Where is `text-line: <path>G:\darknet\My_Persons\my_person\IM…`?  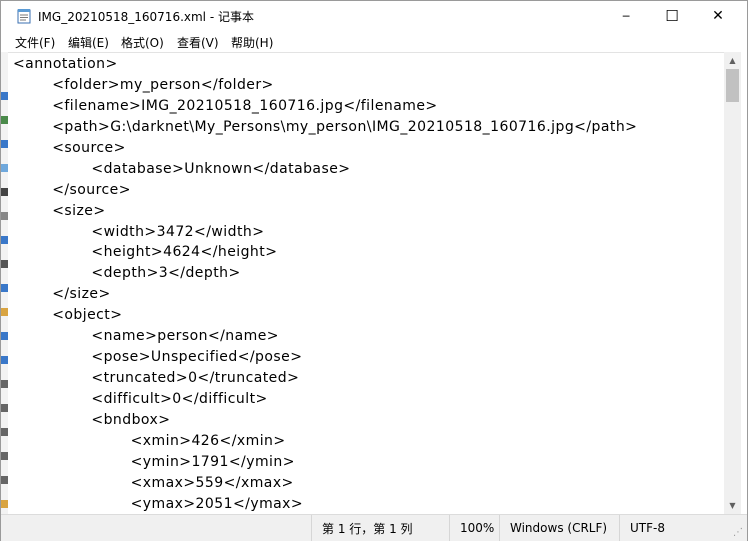 text-line: <path>G:\darknet\My_Persons\my_person\IM… is located at coordinates (325, 127).